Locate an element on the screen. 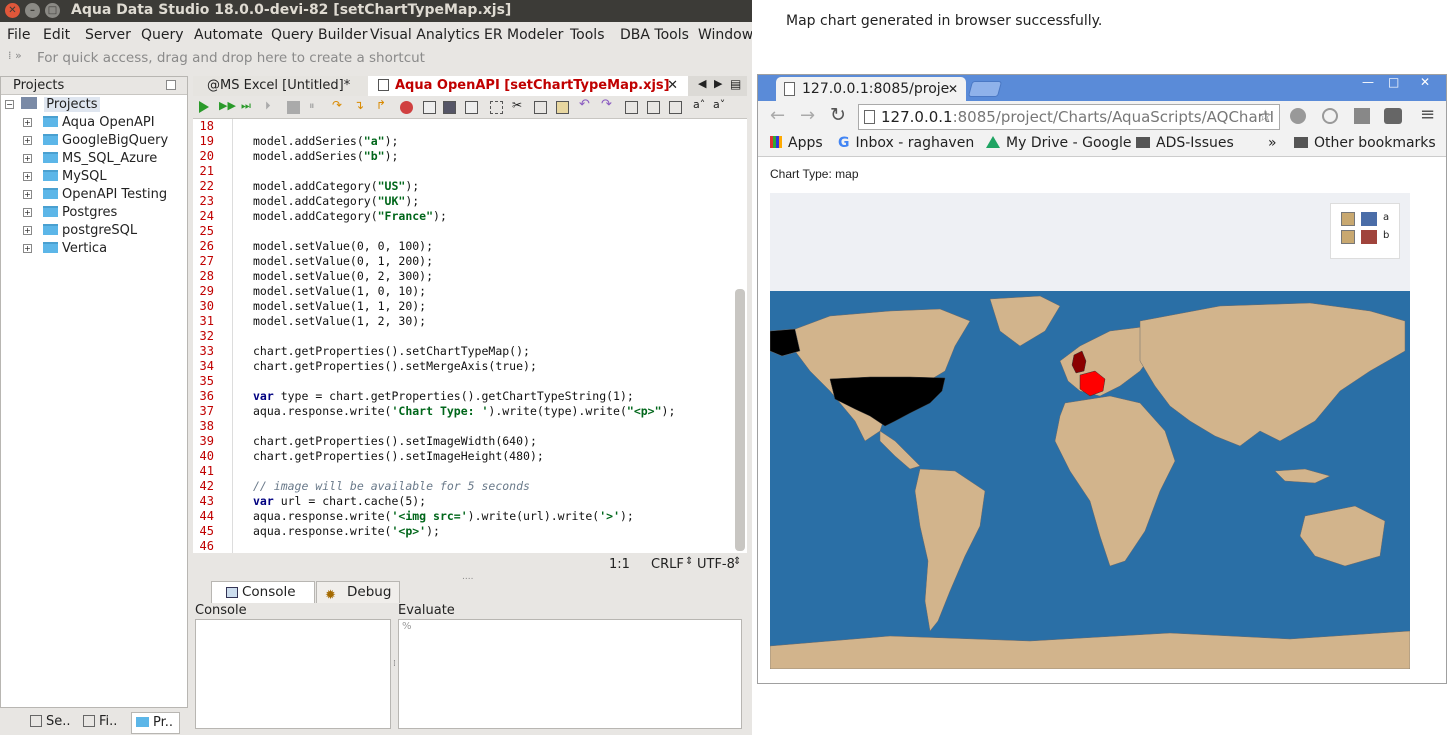  tree-item-openapi-testing: + OpenAPI Testing is located at coordinates (94, 195).